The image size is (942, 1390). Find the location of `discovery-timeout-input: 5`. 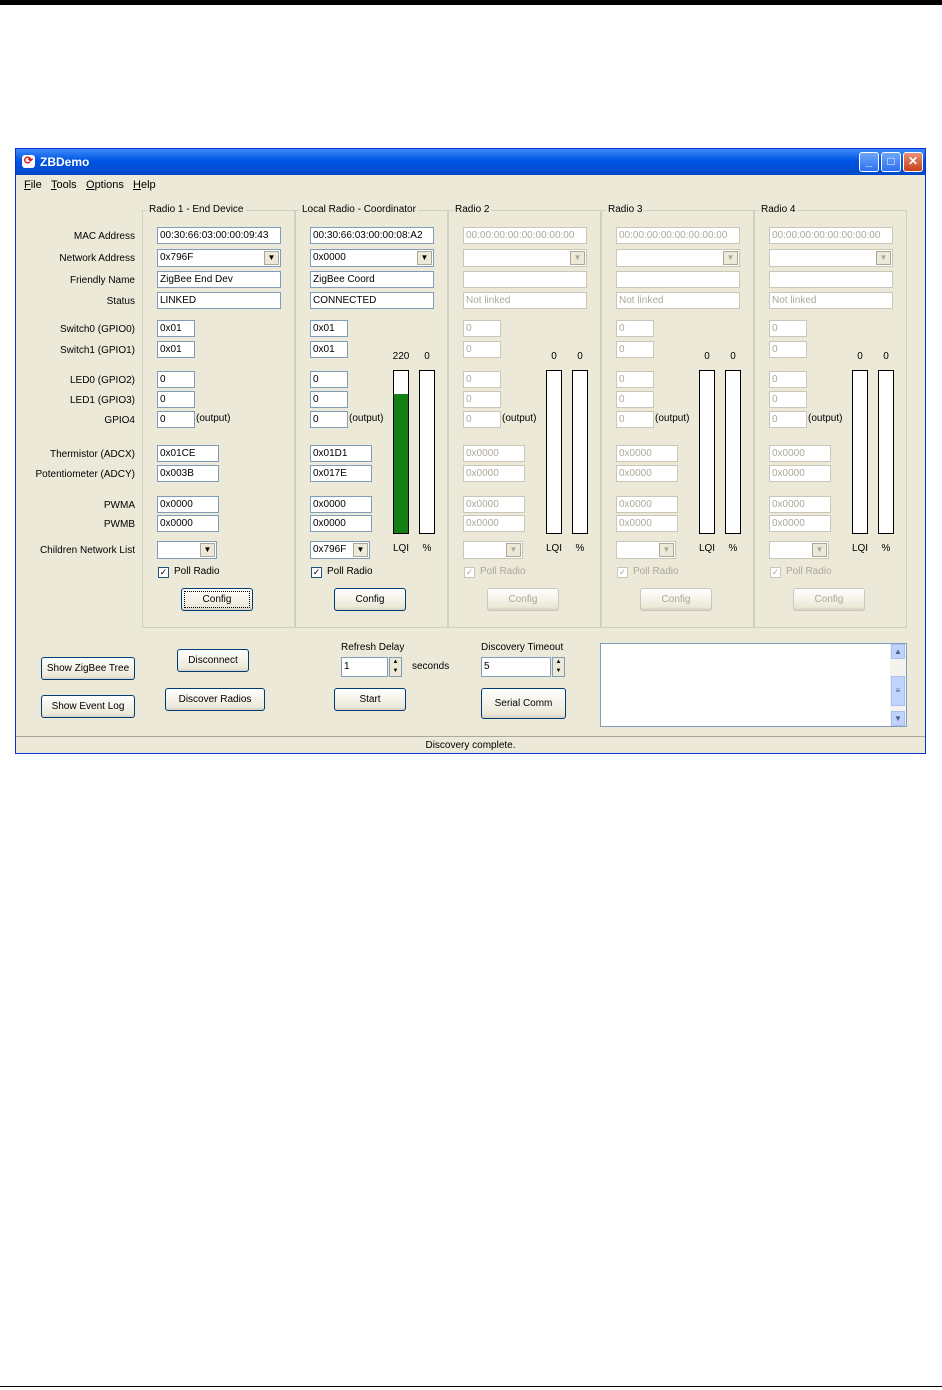

discovery-timeout-input: 5 is located at coordinates (516, 667).